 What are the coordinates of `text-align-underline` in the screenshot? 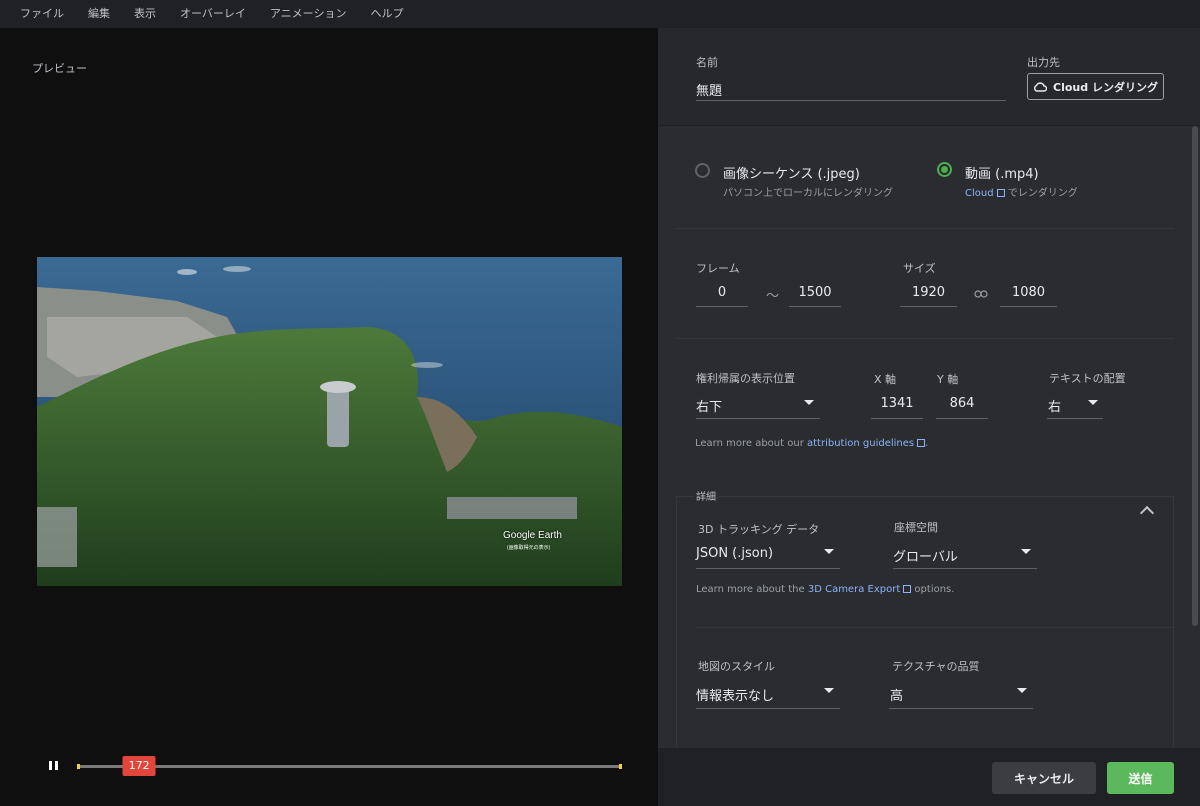 It's located at (1075, 418).